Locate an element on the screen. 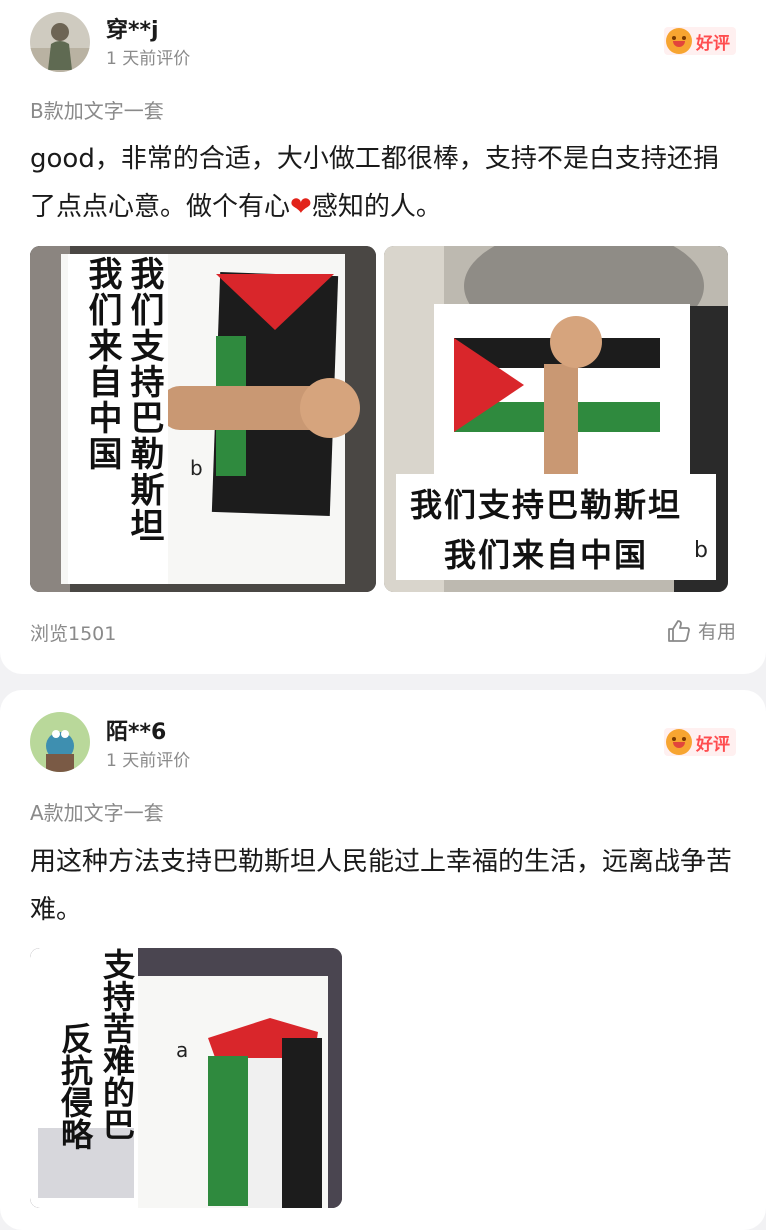 This screenshot has width=766, height=1230. heart-icon: ❤ is located at coordinates (301, 207).